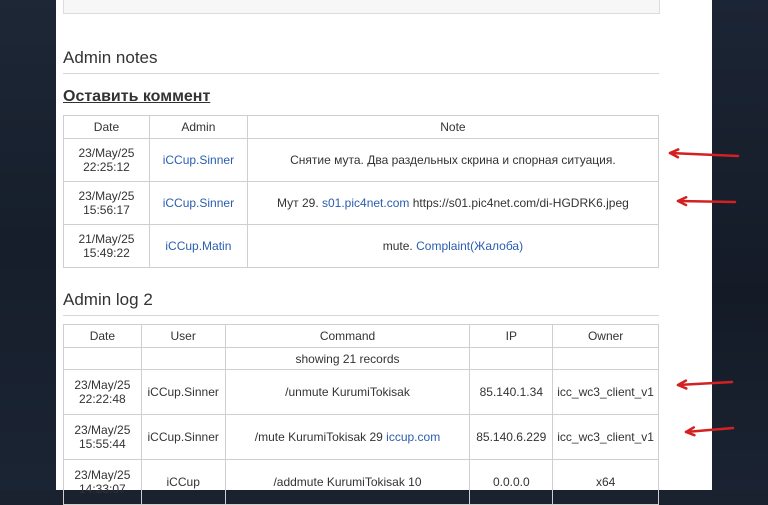  Describe the element at coordinates (347, 358) in the screenshot. I see `records-count: showing 21 records` at that location.